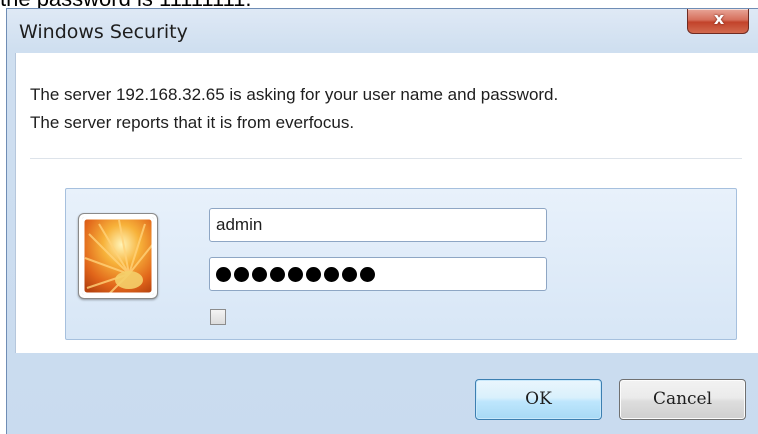 The width and height of the screenshot is (758, 434). I want to click on avatar, so click(118, 256).